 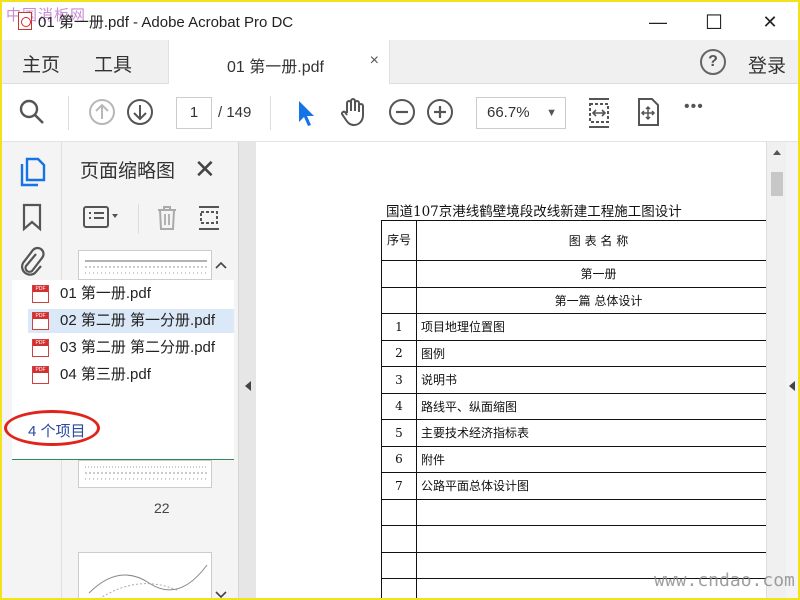 What do you see at coordinates (767, 64) in the screenshot?
I see `login-button: 登录` at bounding box center [767, 64].